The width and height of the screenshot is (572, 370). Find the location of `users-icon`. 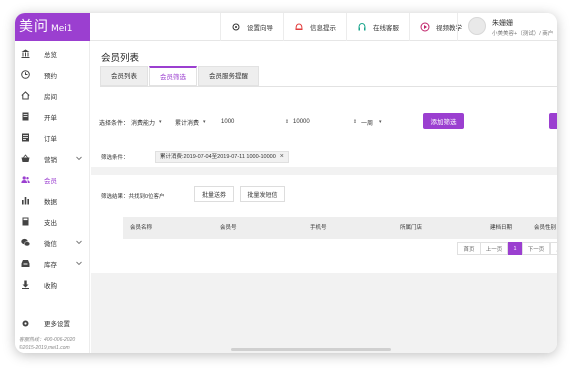

users-icon is located at coordinates (25, 179).